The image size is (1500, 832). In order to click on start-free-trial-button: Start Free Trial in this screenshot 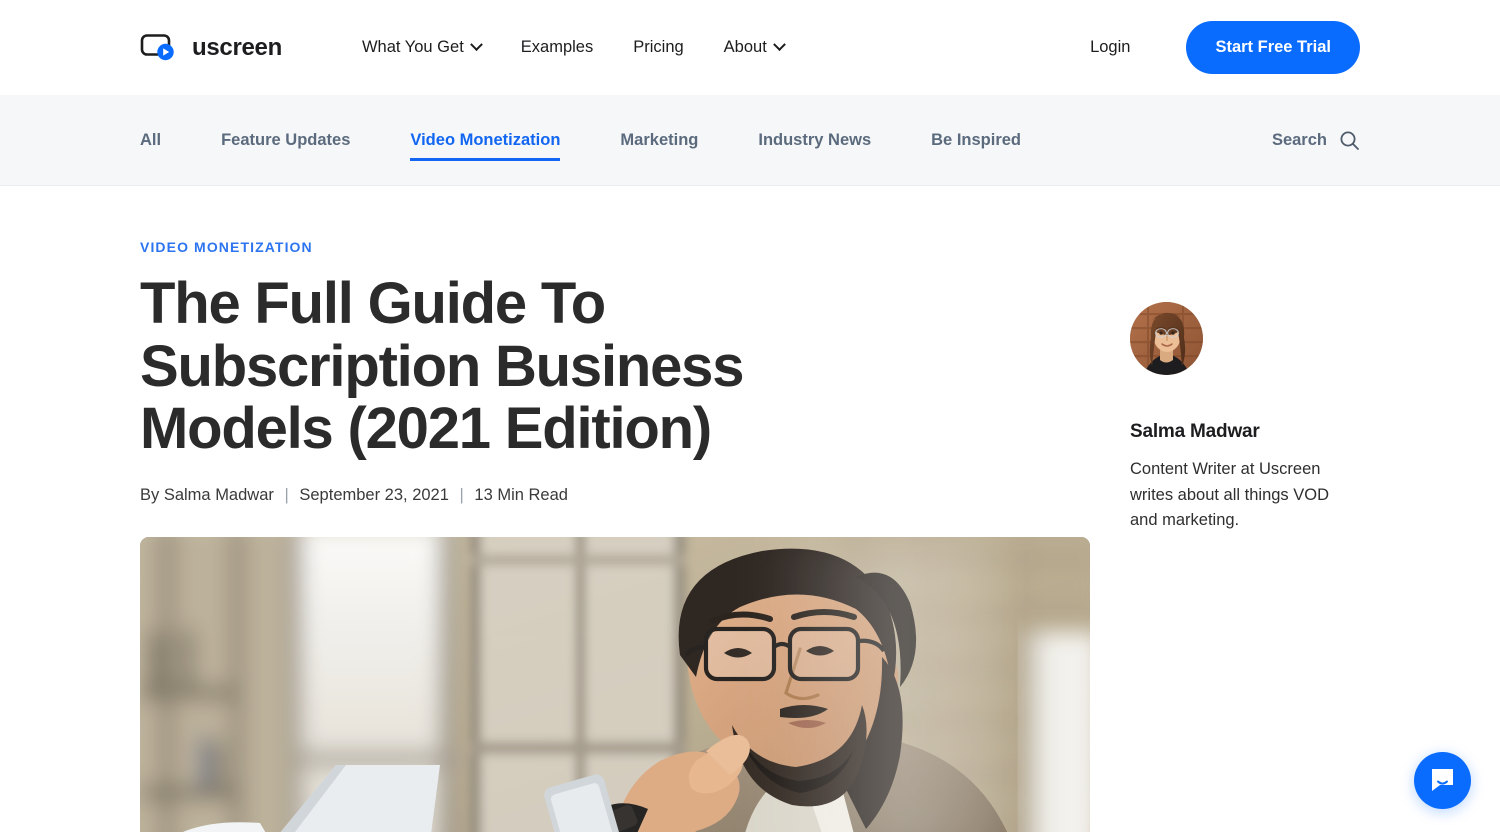, I will do `click(1273, 47)`.